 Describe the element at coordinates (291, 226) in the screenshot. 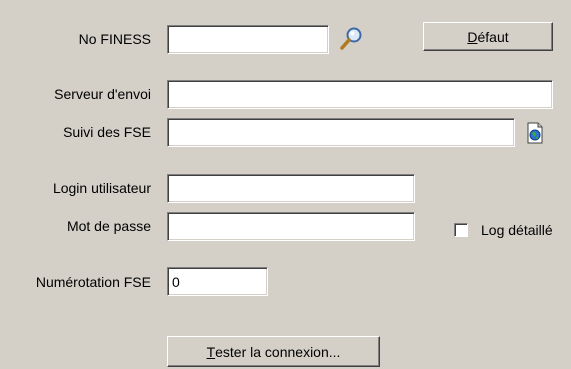

I see `password-input` at that location.